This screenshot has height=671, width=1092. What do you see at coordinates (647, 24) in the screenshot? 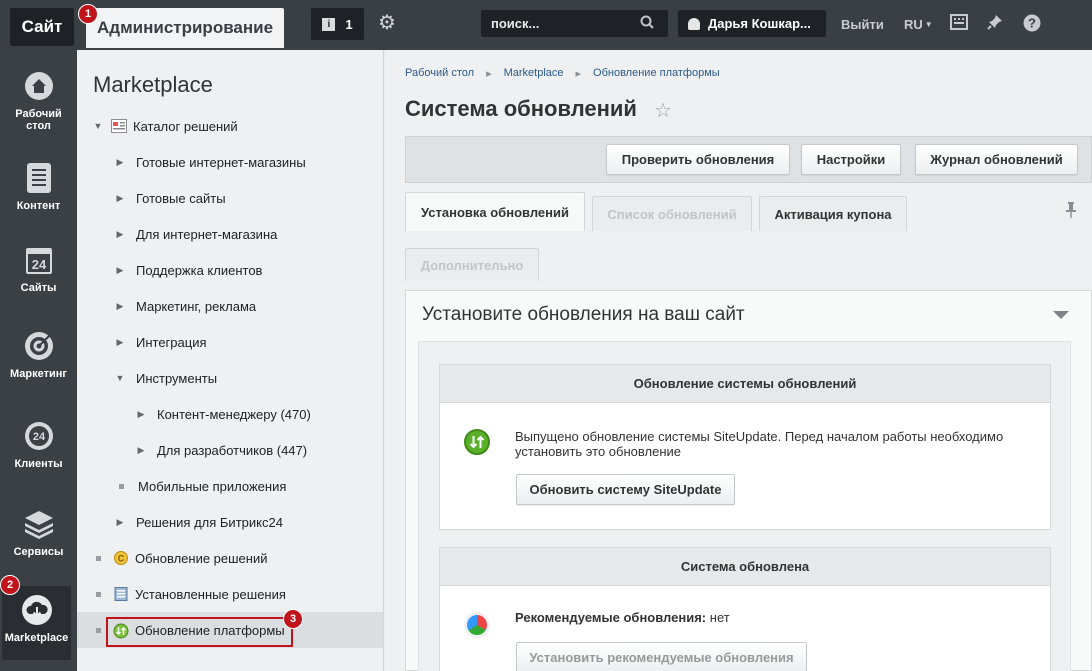
I see `search-icon` at bounding box center [647, 24].